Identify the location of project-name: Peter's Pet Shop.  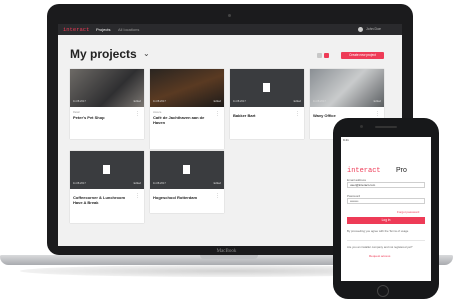
(89, 117).